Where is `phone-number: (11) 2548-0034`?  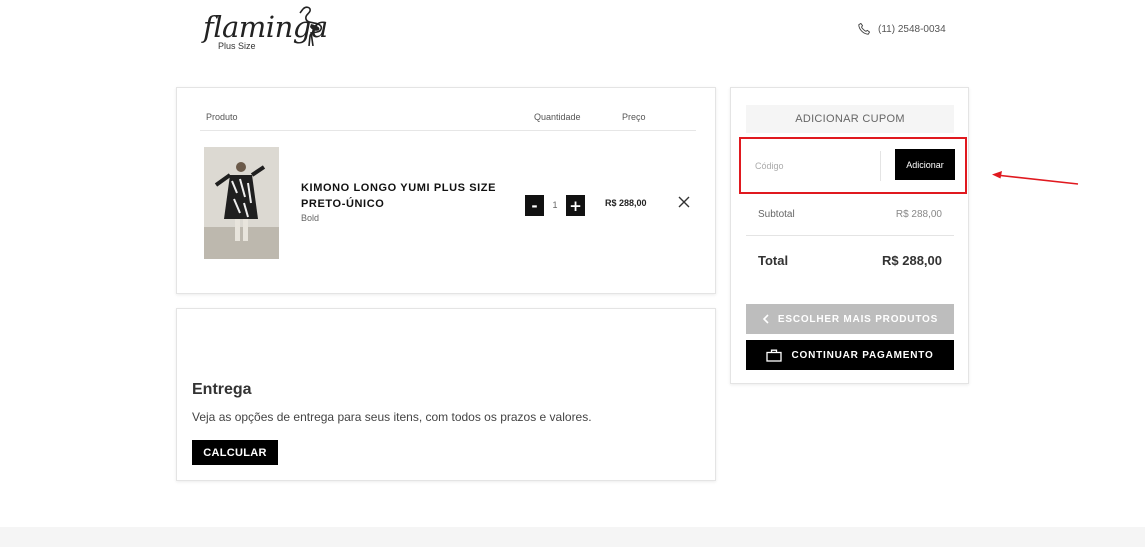
phone-number: (11) 2548-0034 is located at coordinates (912, 29).